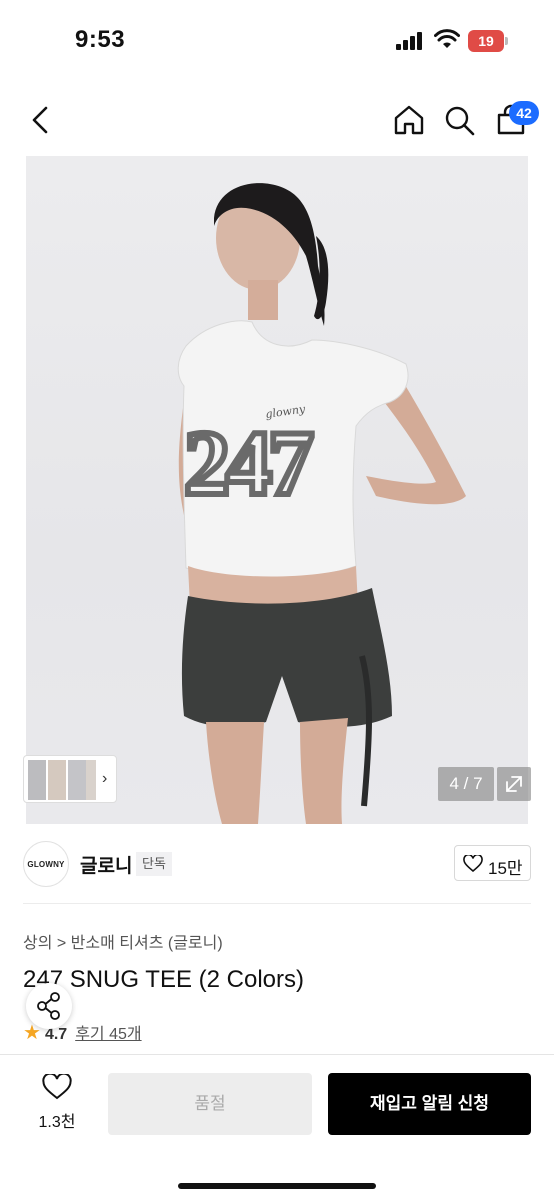 This screenshot has height=1200, width=554. I want to click on soldout-button: 품절, so click(210, 1104).